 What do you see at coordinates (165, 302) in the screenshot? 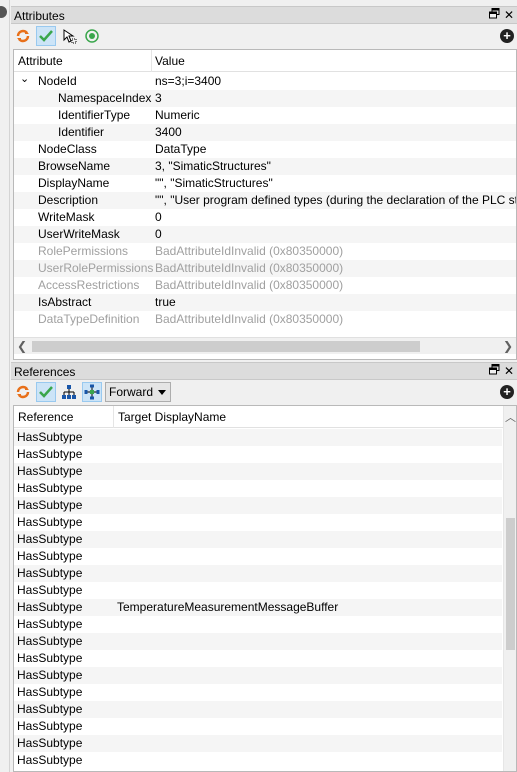
I see `attribute-value: true` at bounding box center [165, 302].